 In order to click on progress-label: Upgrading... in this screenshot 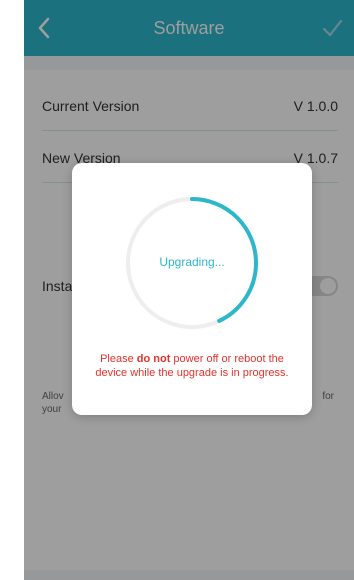, I will do `click(192, 262)`.